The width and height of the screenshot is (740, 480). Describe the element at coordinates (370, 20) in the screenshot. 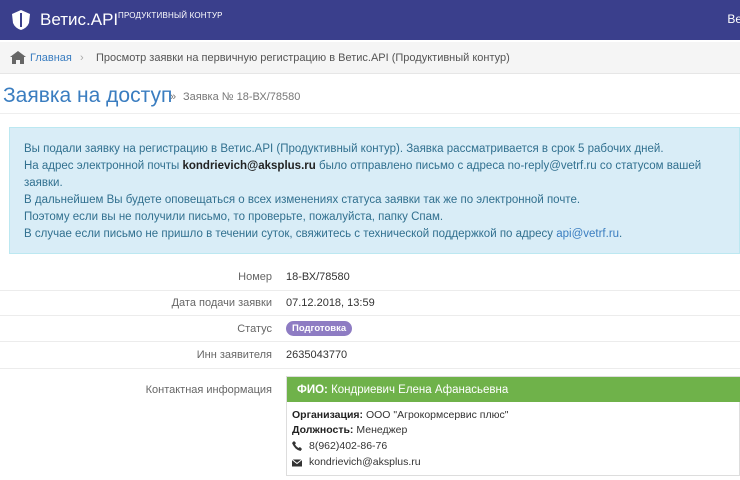

I see `top-navbar: Ветис.API ПРОДУКТИВНЫЙ КОНТУР Ве` at that location.